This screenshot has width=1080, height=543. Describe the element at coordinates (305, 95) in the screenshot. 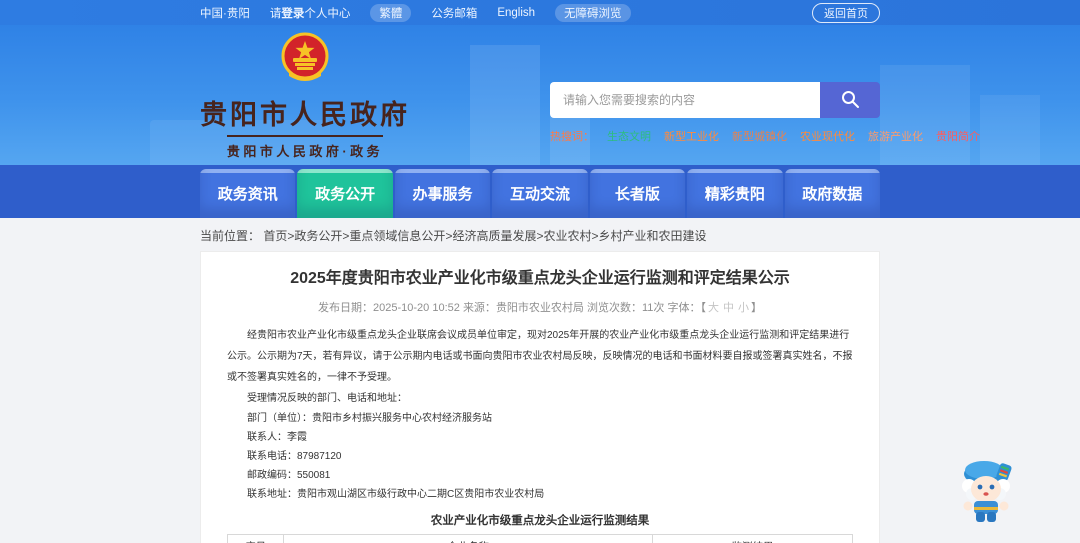

I see `site-logo: 贵阳市人民政府 贵阳市人民政府·政务 www.guiyang.gov.cn` at that location.